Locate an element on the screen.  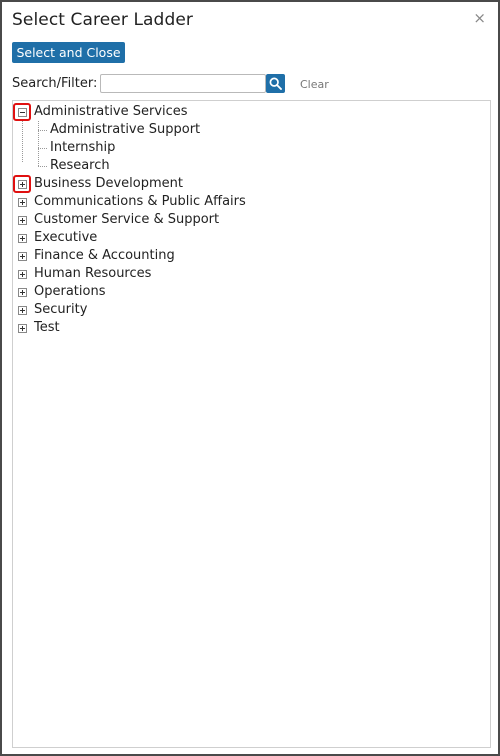
search-icon is located at coordinates (275, 83).